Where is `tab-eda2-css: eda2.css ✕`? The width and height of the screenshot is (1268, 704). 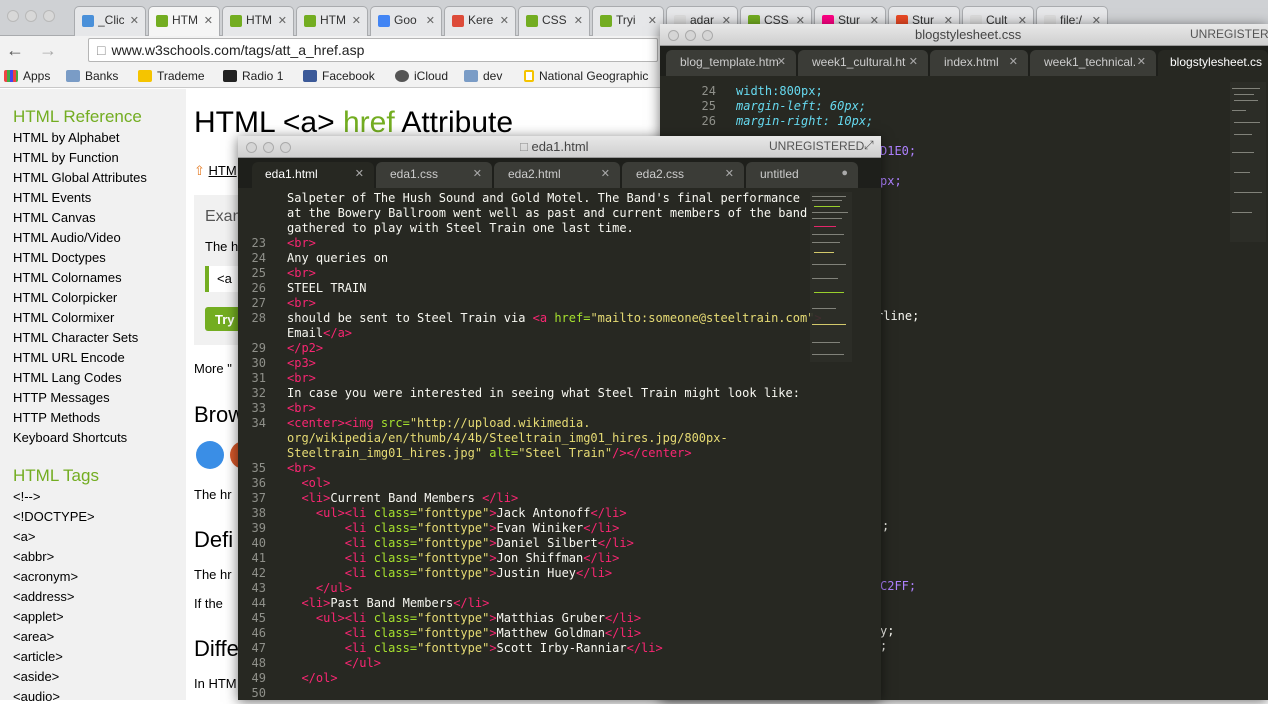 tab-eda2-css: eda2.css ✕ is located at coordinates (683, 175).